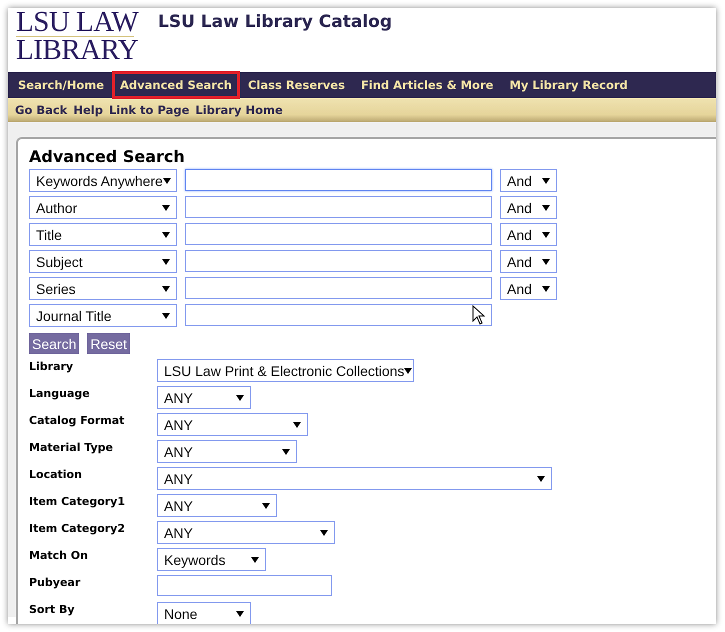 Image resolution: width=725 pixels, height=632 pixels. Describe the element at coordinates (211, 559) in the screenshot. I see `filter-select: Keywords` at that location.